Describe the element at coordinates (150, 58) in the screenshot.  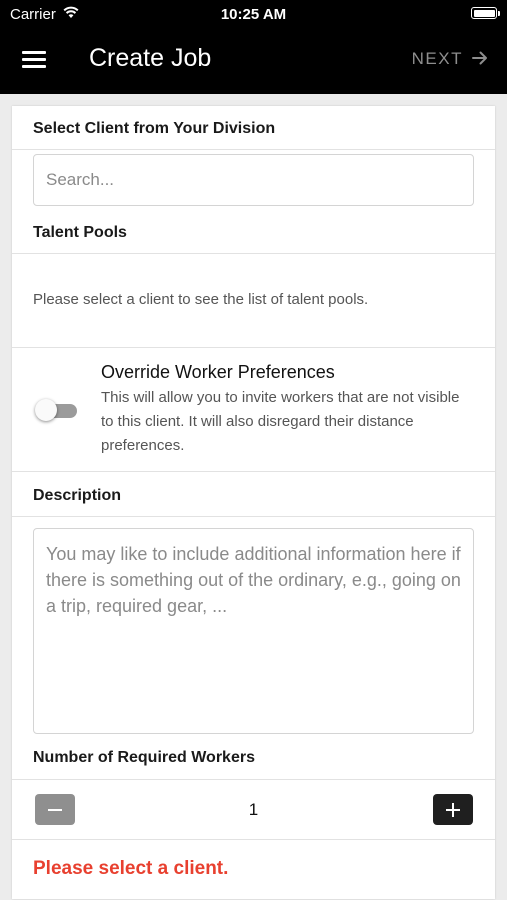
I see `page-title: Create Job` at that location.